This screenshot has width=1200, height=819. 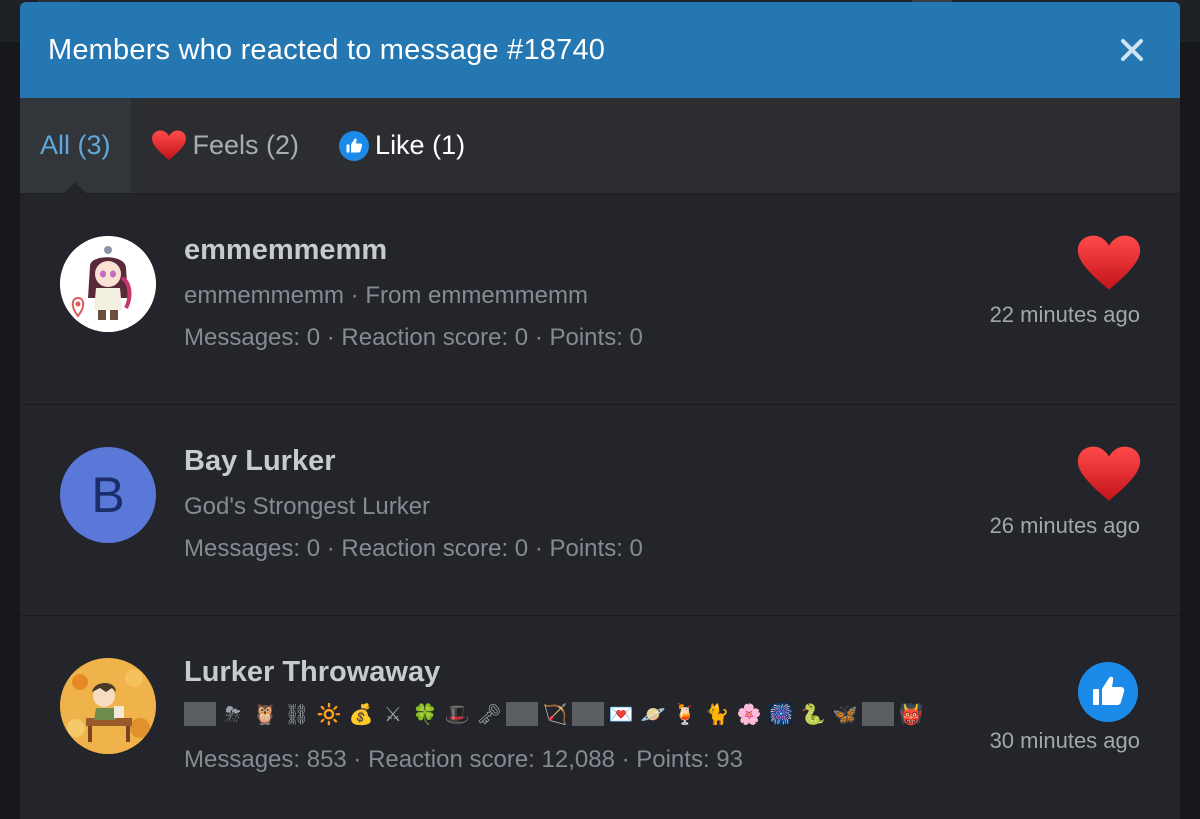 What do you see at coordinates (386, 295) in the screenshot?
I see `member-subtitle: emmemmemm · From emmemmemm` at bounding box center [386, 295].